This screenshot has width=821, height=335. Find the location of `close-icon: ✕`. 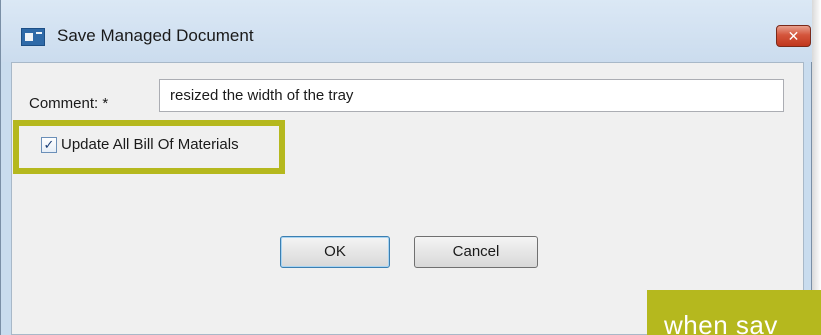

close-icon: ✕ is located at coordinates (793, 36).